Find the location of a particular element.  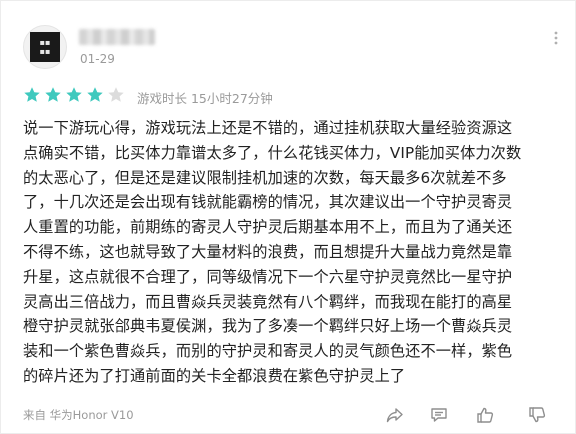

star-rating is located at coordinates (74, 95).